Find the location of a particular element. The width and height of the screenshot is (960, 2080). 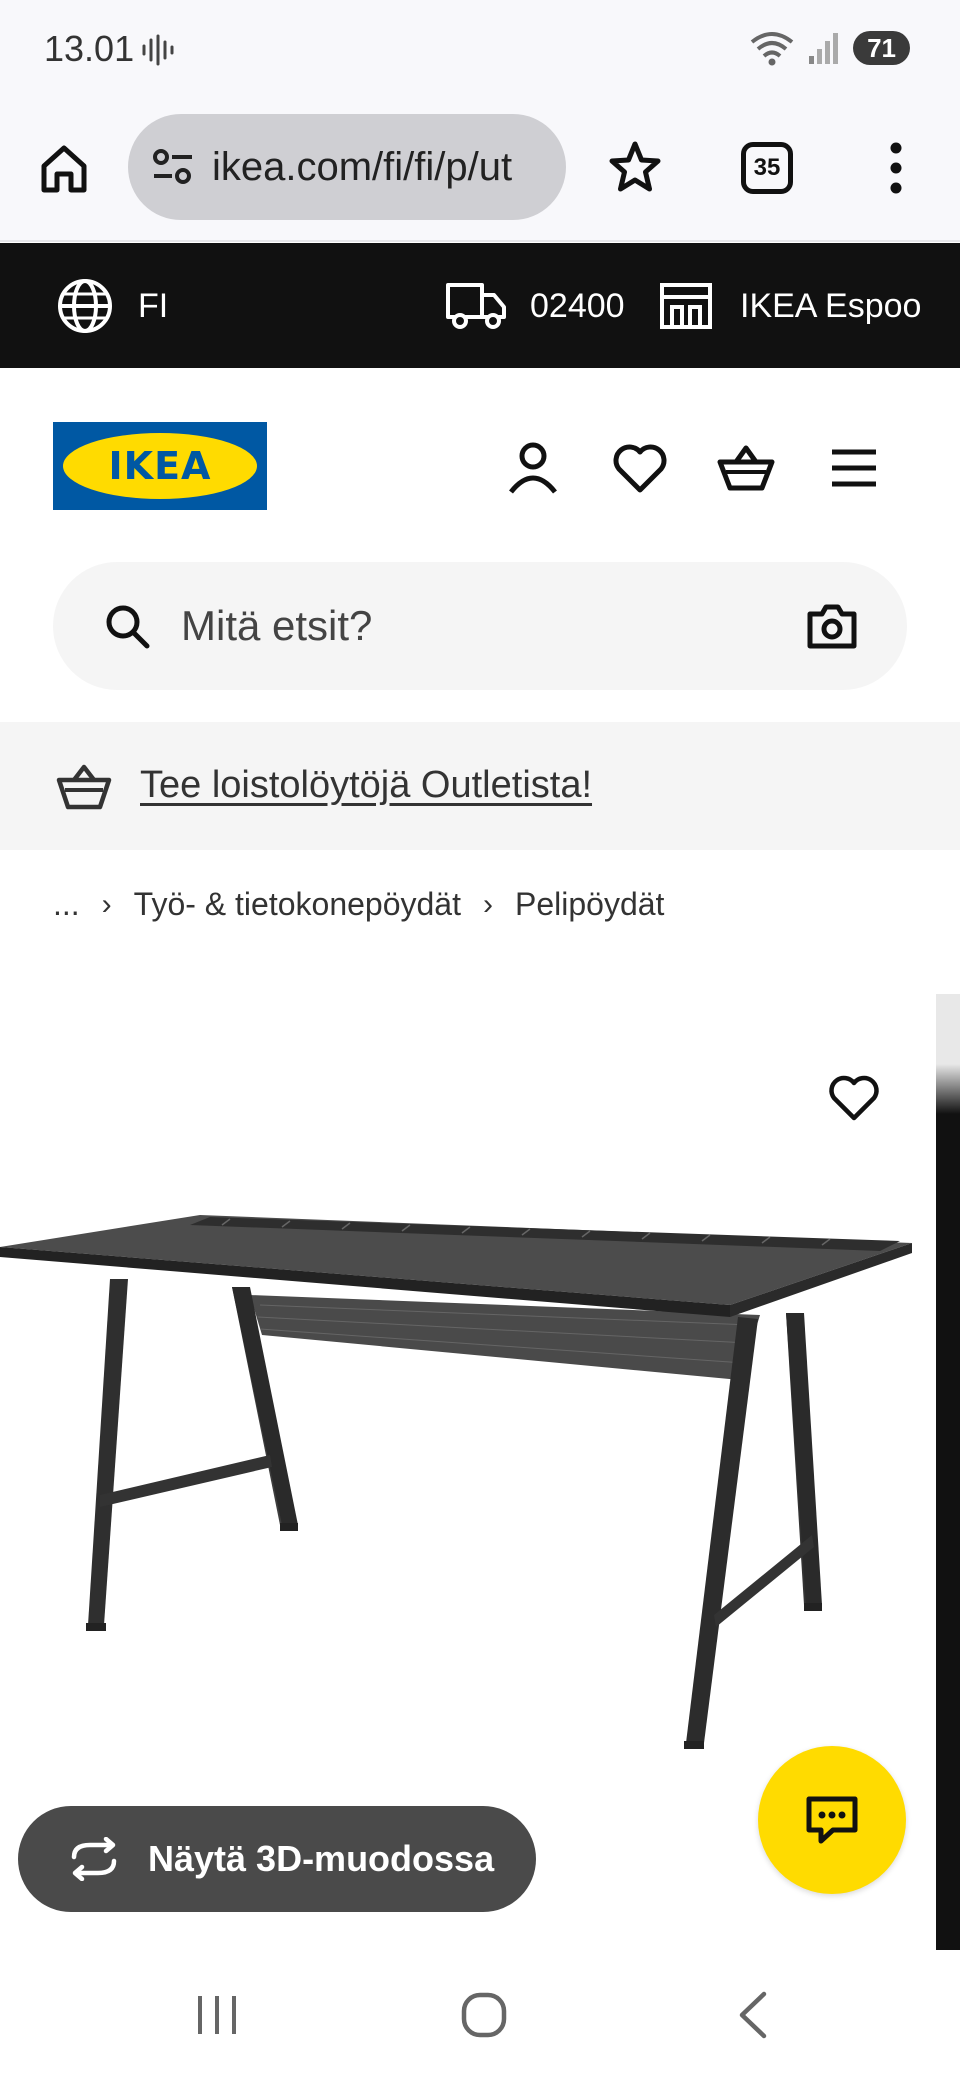

status-indicators: 71 is located at coordinates (829, 48).